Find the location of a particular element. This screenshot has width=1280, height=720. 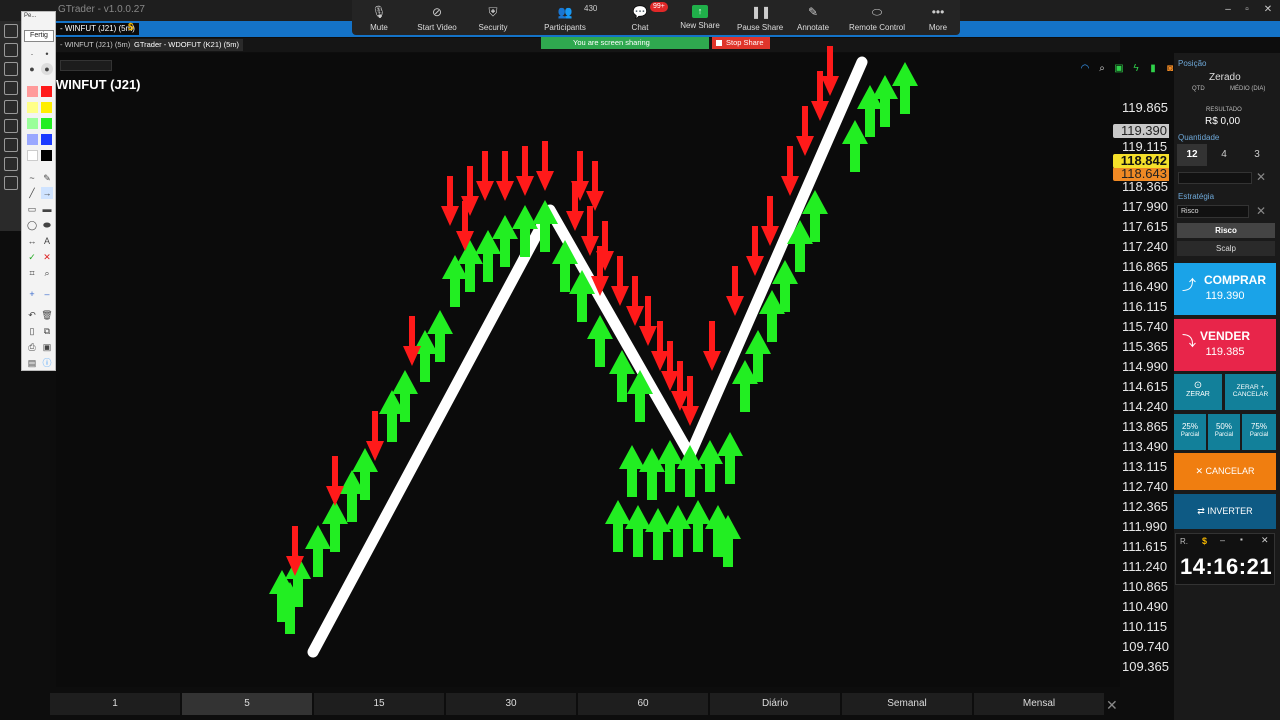

participants-label: Participants is located at coordinates (565, 27).